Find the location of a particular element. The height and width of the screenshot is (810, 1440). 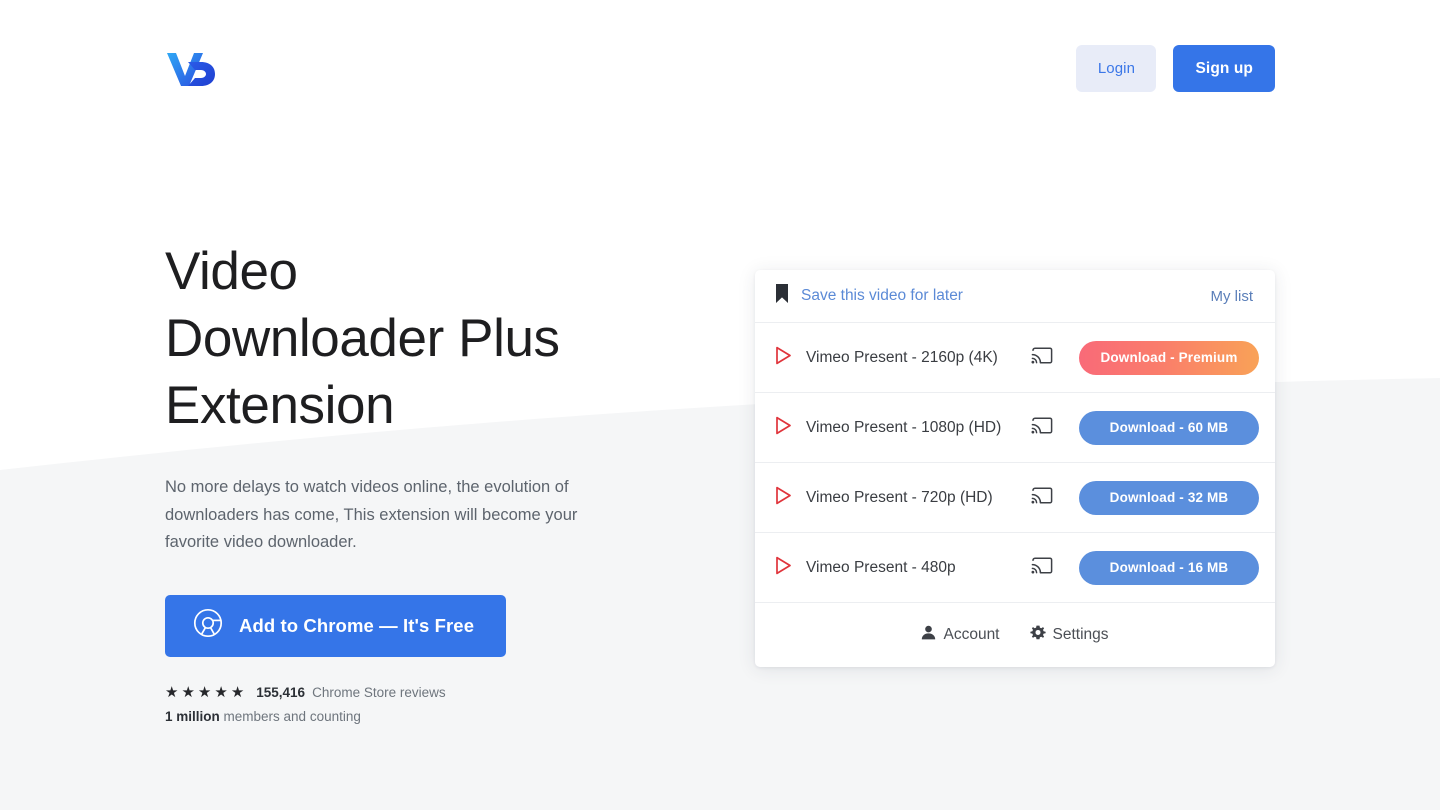

bookmark-icon is located at coordinates (782, 296).